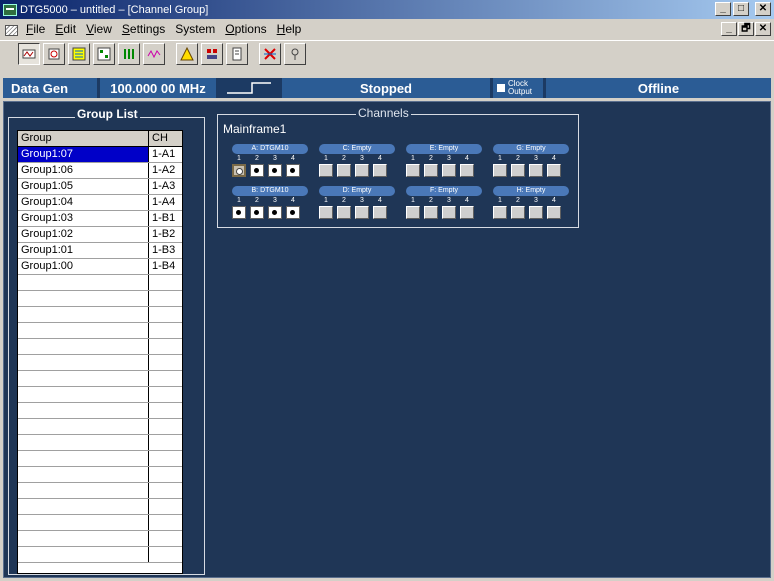 The image size is (774, 581). What do you see at coordinates (66, 29) in the screenshot?
I see `menu-item-edit: Edit` at bounding box center [66, 29].